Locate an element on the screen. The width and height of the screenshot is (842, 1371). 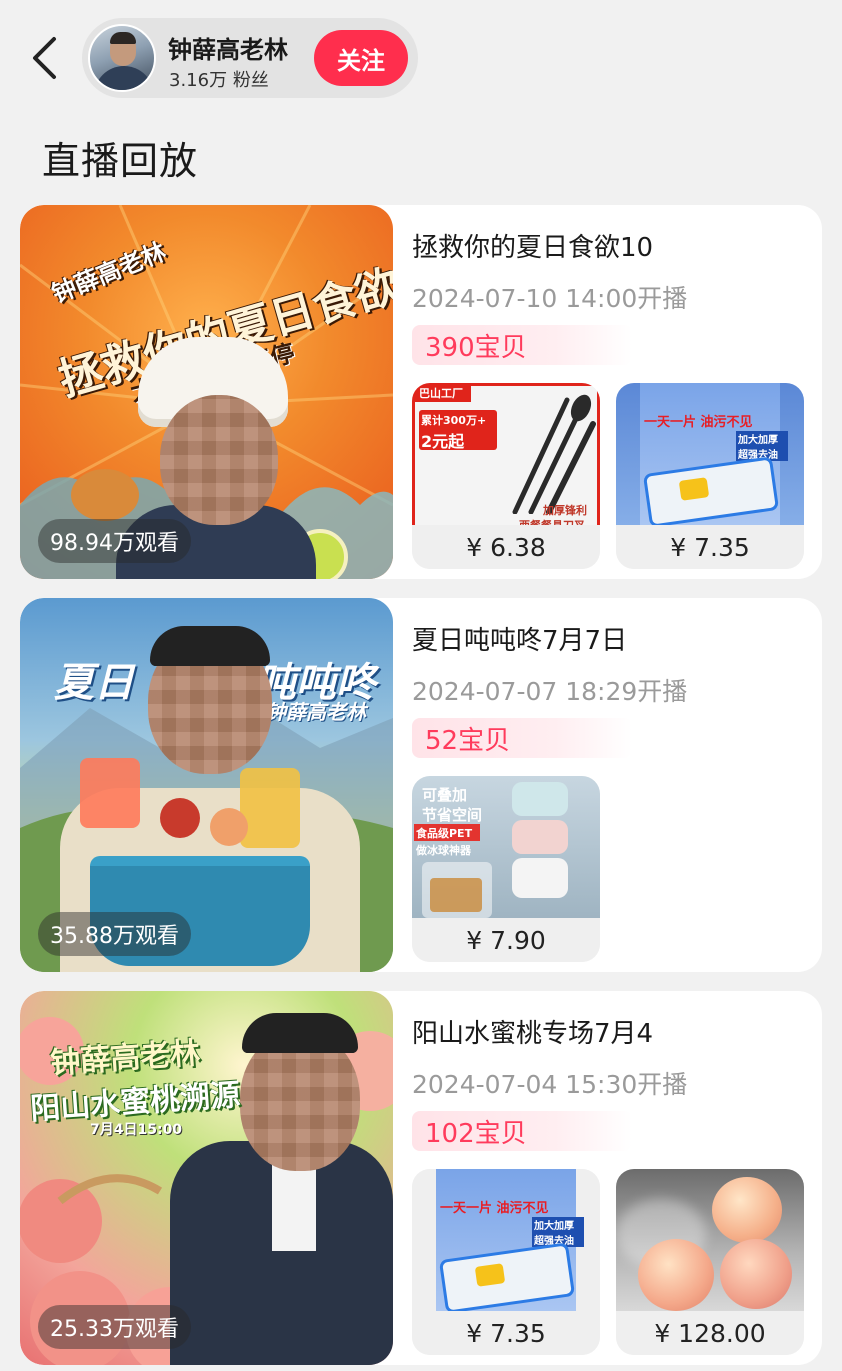
chevron-left-icon is located at coordinates (44, 58).